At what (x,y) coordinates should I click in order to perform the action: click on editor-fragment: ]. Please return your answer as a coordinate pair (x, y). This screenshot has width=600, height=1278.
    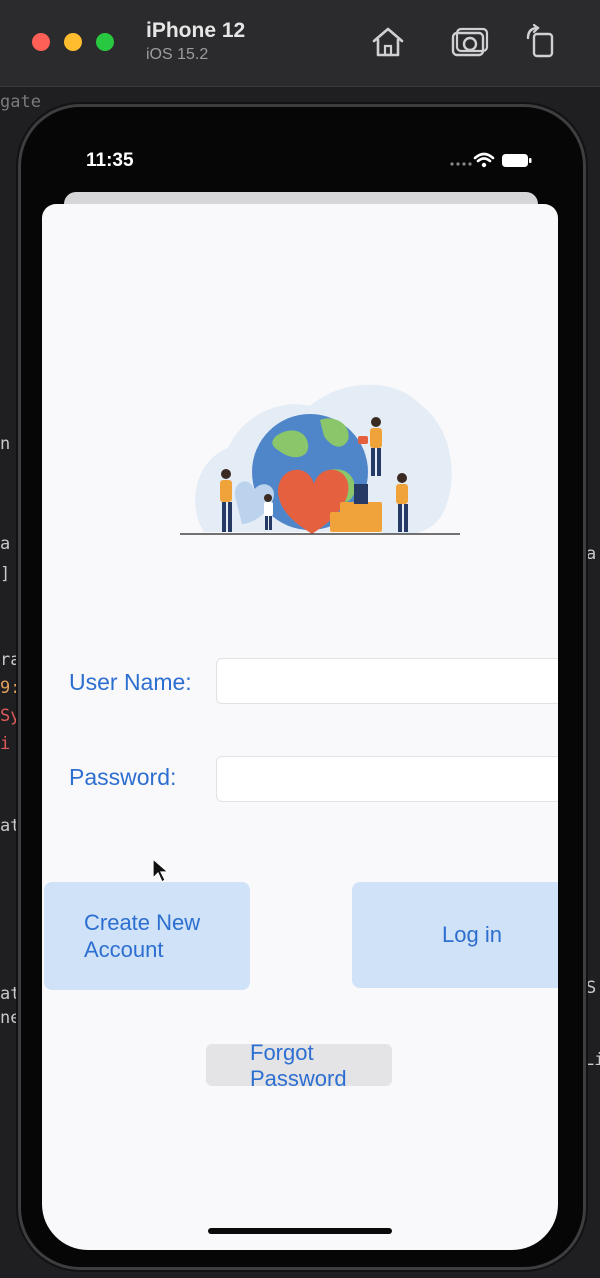
    Looking at the image, I should click on (5, 574).